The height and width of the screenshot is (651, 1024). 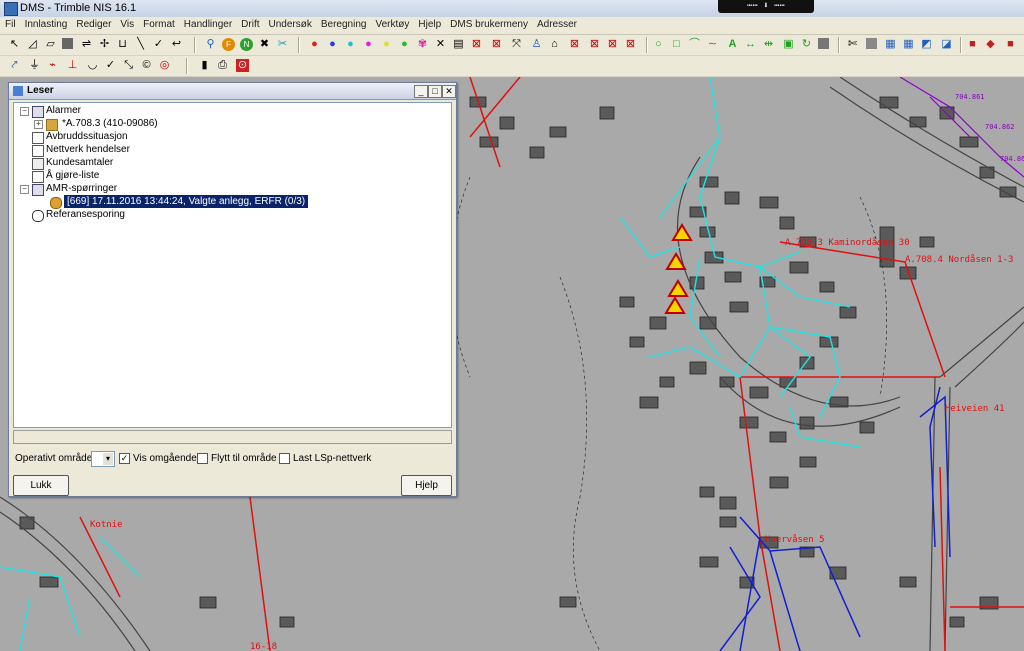 I want to click on tree-alarms: Alarmer, so click(x=63, y=110).